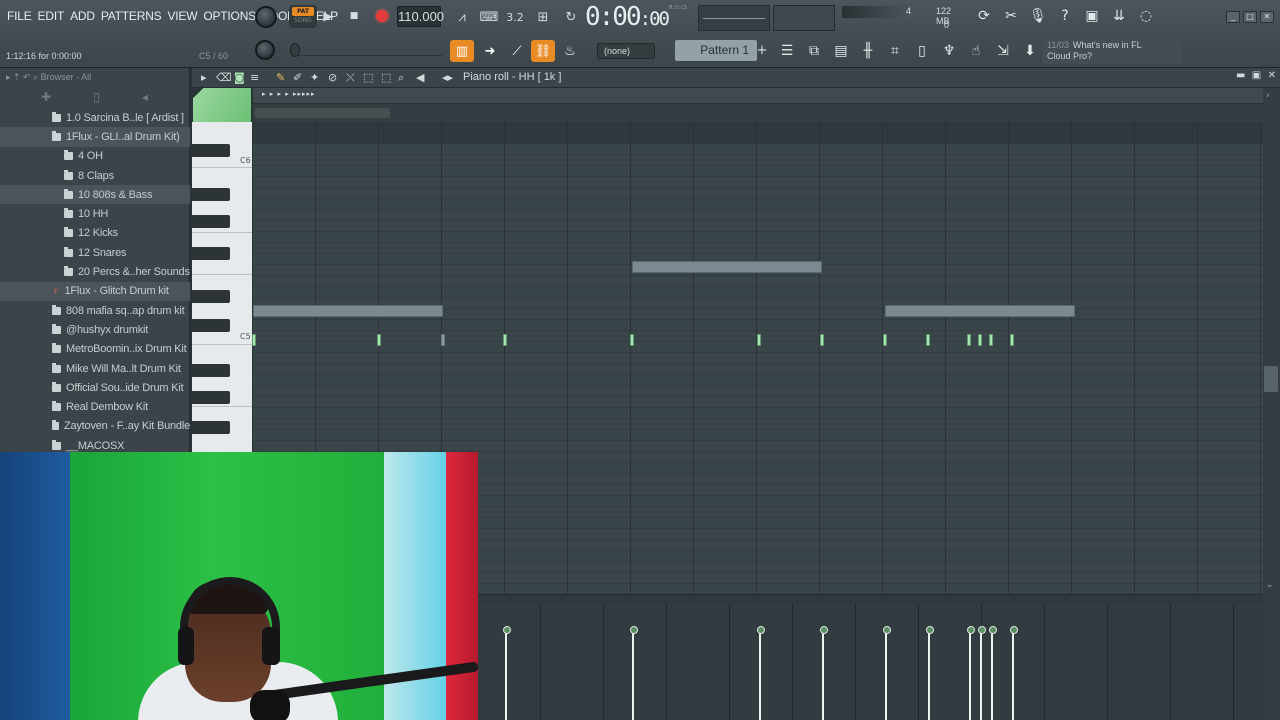 The height and width of the screenshot is (720, 1280). What do you see at coordinates (462, 51) in the screenshot?
I see `piano-roll-view-button: ▥` at bounding box center [462, 51].